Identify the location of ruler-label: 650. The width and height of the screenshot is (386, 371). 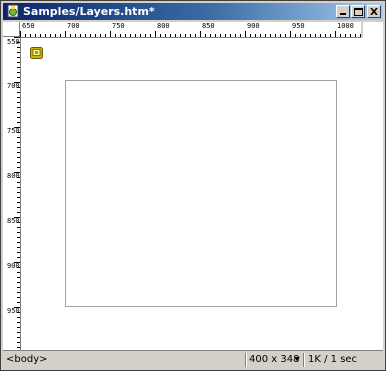
(28, 26).